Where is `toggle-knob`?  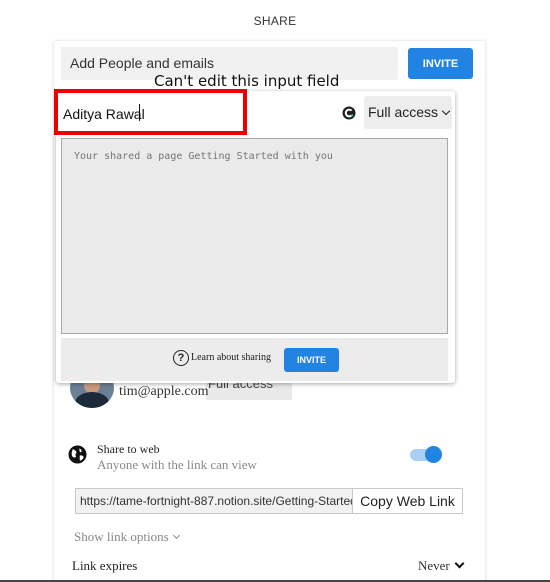 toggle-knob is located at coordinates (433, 454).